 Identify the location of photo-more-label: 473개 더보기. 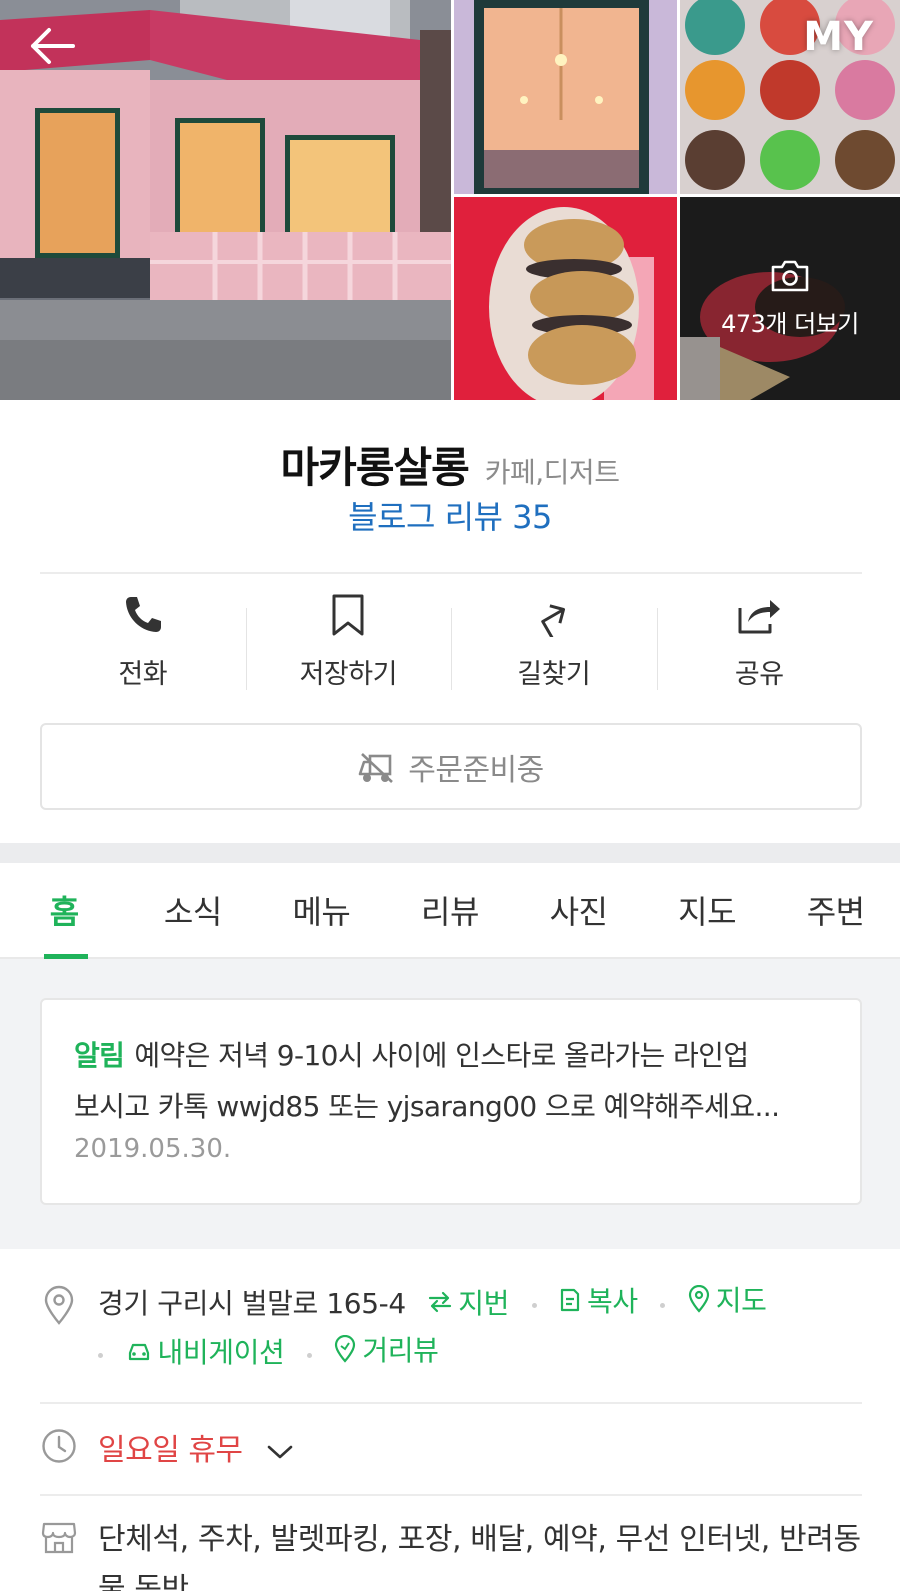
(790, 324).